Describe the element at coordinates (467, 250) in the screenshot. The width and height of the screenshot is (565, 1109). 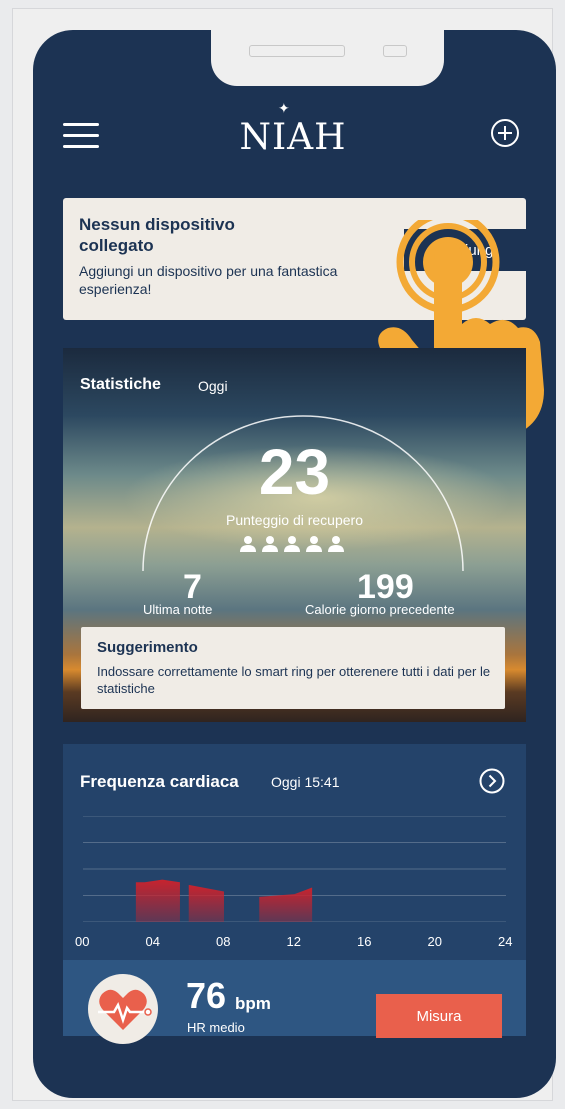
I see `add-device-button: Aggiungi` at that location.